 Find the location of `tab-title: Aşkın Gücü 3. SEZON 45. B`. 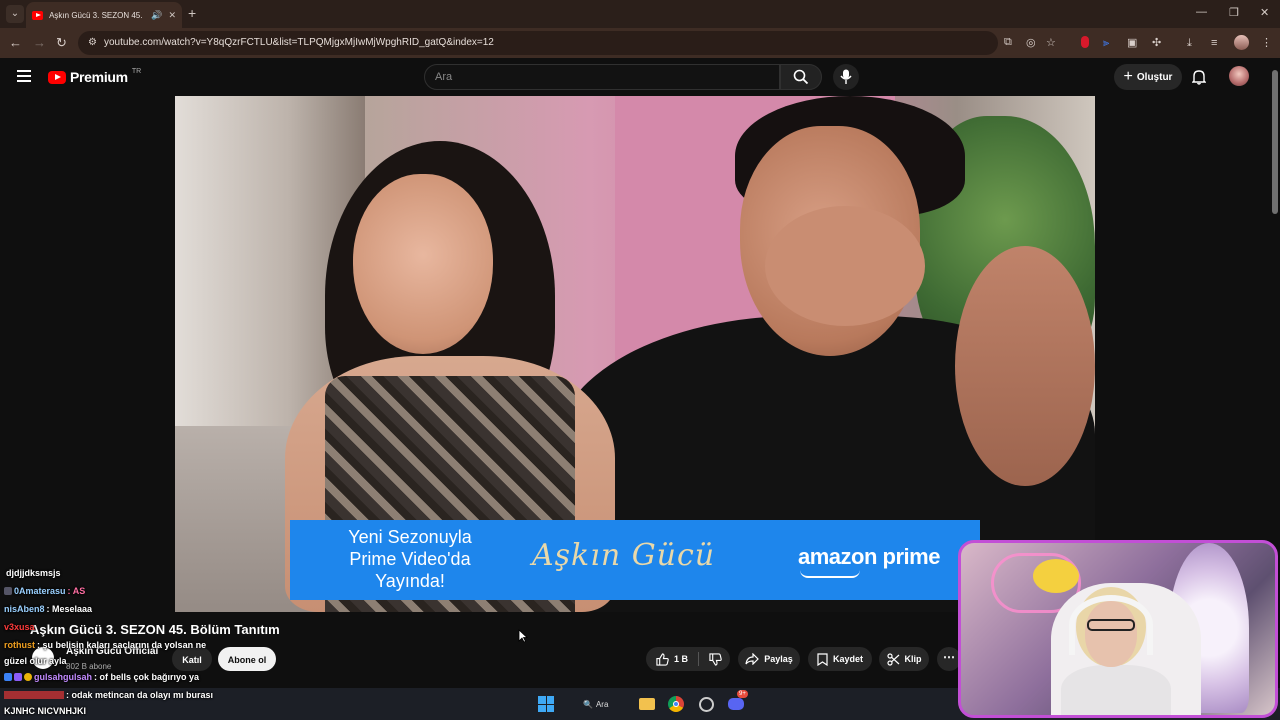

tab-title: Aşkın Gücü 3. SEZON 45. B is located at coordinates (97, 15).